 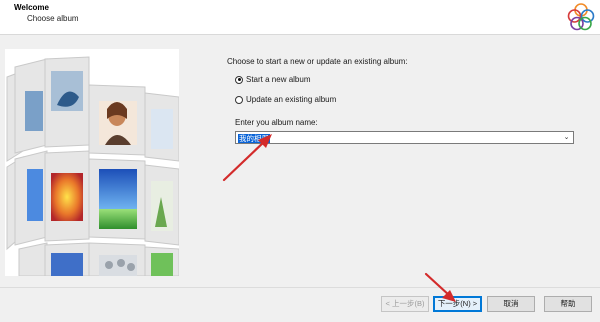 I want to click on wizard-header: Welcome Choose album, so click(x=300, y=17).